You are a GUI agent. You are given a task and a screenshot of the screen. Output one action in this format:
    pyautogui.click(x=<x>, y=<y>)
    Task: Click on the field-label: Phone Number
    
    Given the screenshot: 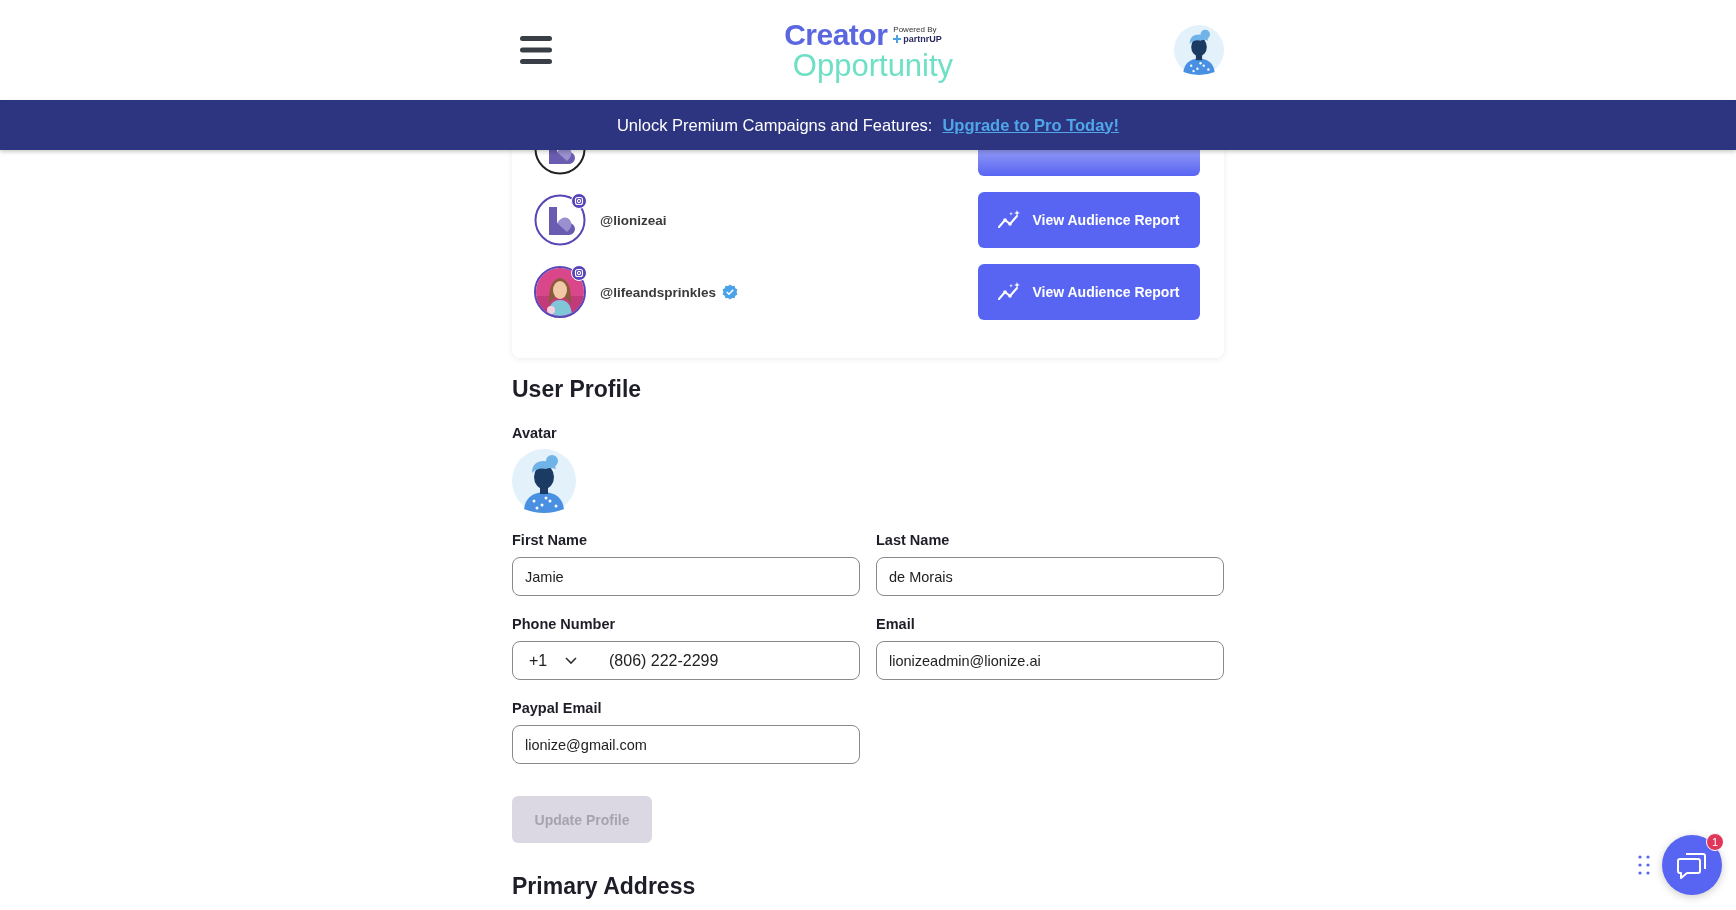 What is the action you would take?
    pyautogui.click(x=564, y=624)
    